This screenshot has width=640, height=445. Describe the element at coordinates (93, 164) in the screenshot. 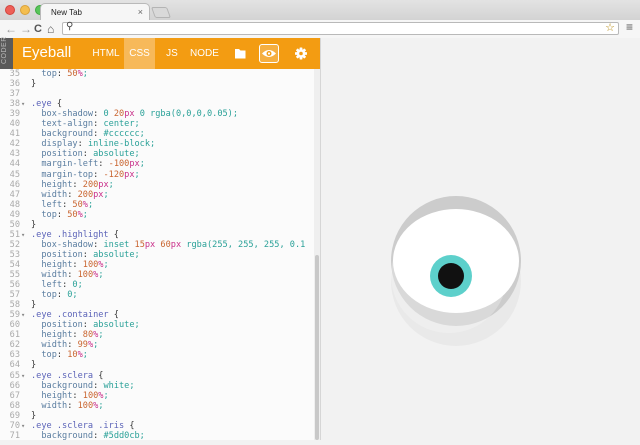

I see `code-text: margin-left: -100px;` at that location.